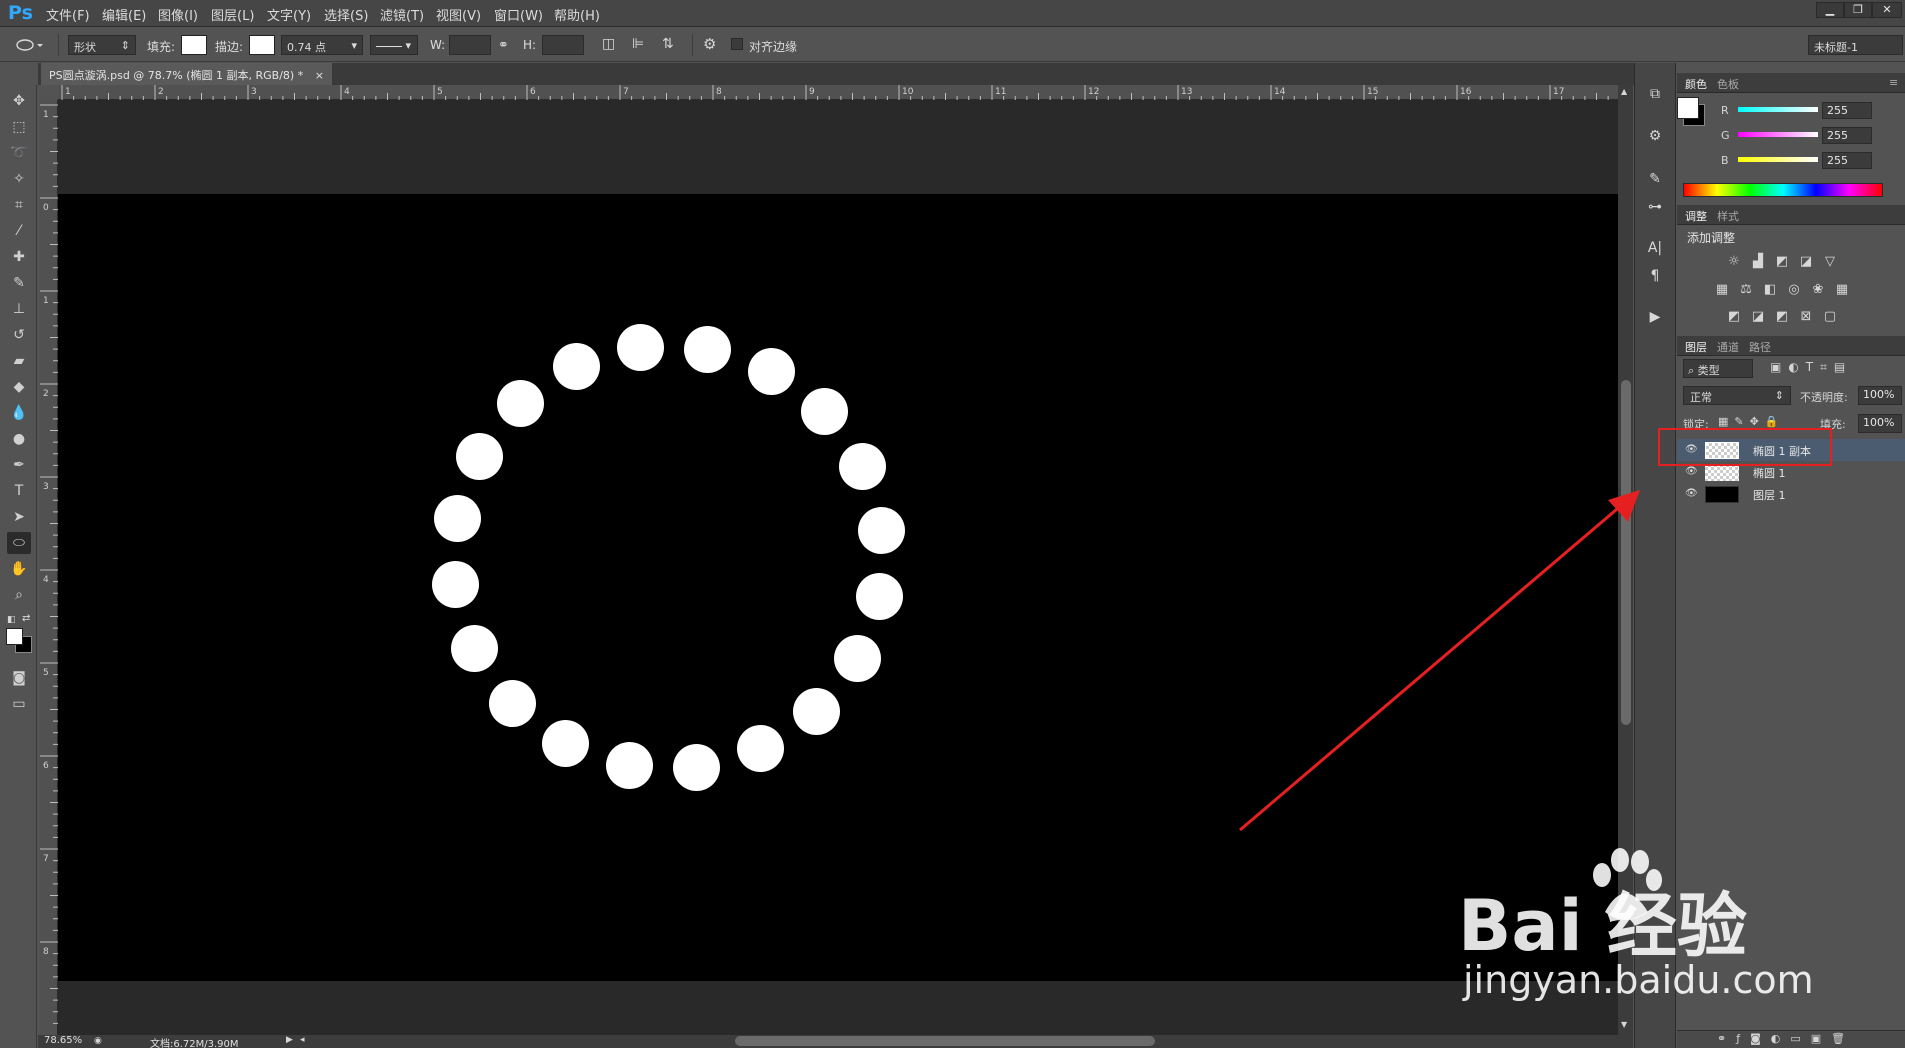  Describe the element at coordinates (19, 387) in the screenshot. I see `paint-bucket-tool-icon: ◆` at that location.